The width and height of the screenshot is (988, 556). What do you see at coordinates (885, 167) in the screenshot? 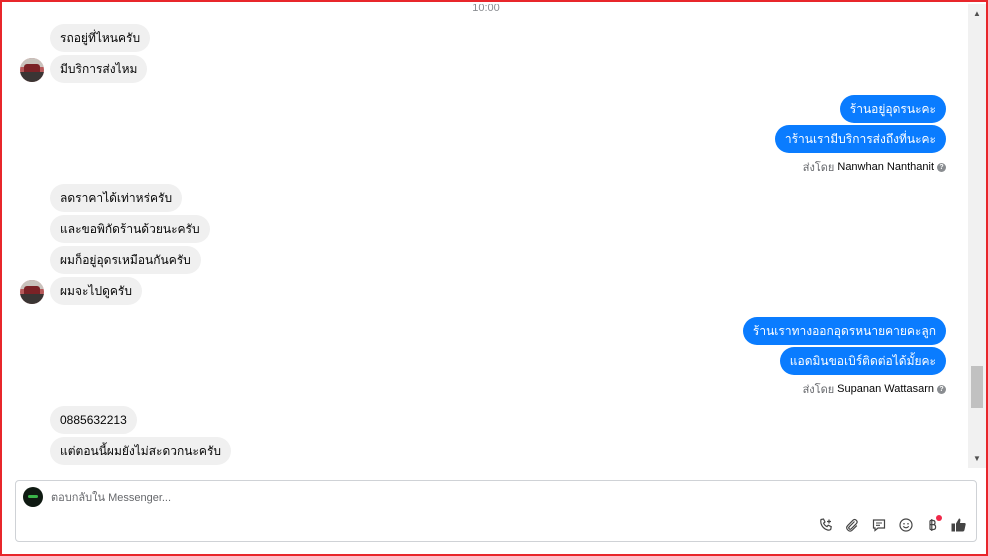
I see `sent-by-agent-name: Nanwhan Nanthanit` at bounding box center [885, 167].